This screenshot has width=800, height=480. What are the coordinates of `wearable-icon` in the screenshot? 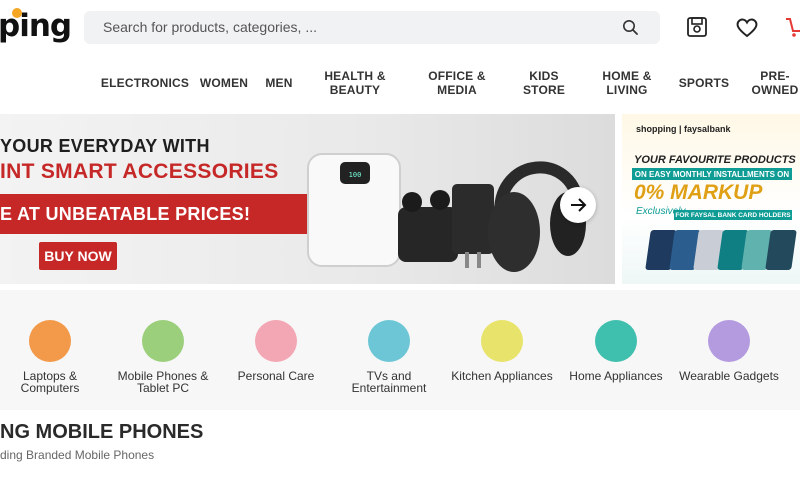 It's located at (729, 341).